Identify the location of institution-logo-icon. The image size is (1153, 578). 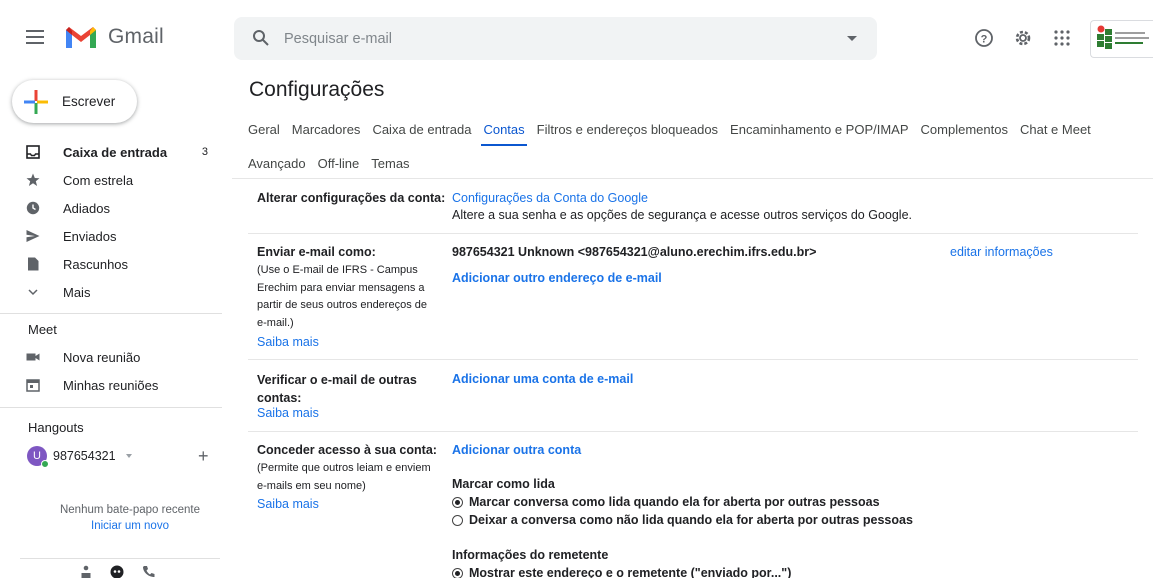
(1123, 37).